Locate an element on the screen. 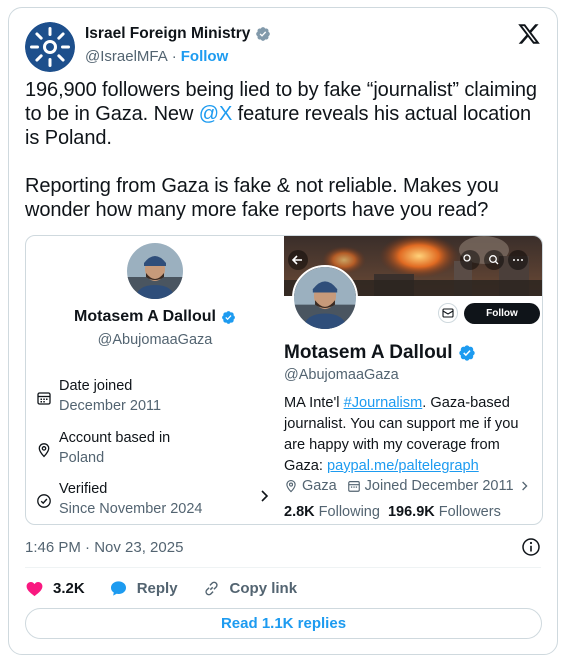  bio-paypal-link: paypal.me/paltelegraph is located at coordinates (403, 466).